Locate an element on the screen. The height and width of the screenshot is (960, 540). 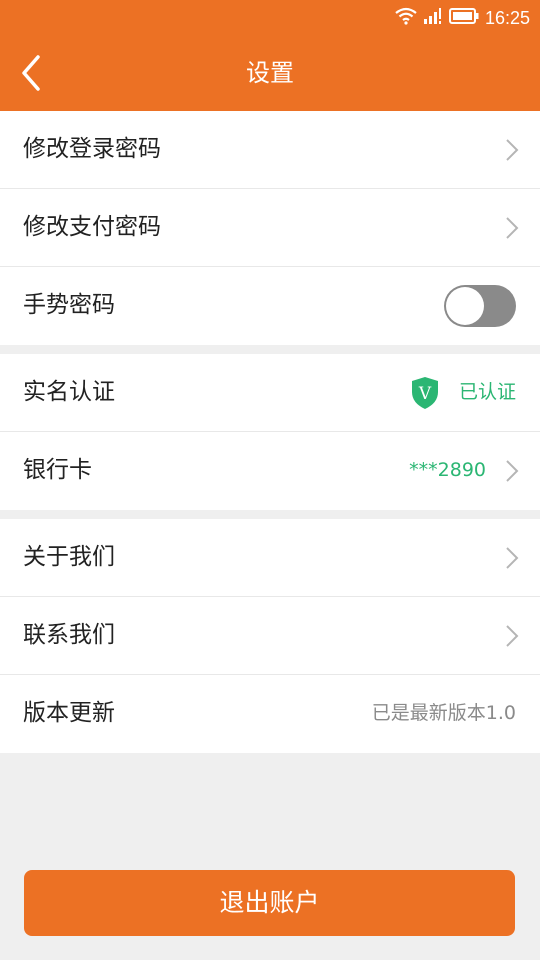
real-name-verification-row: 实名认证 V 已认证 is located at coordinates (270, 393).